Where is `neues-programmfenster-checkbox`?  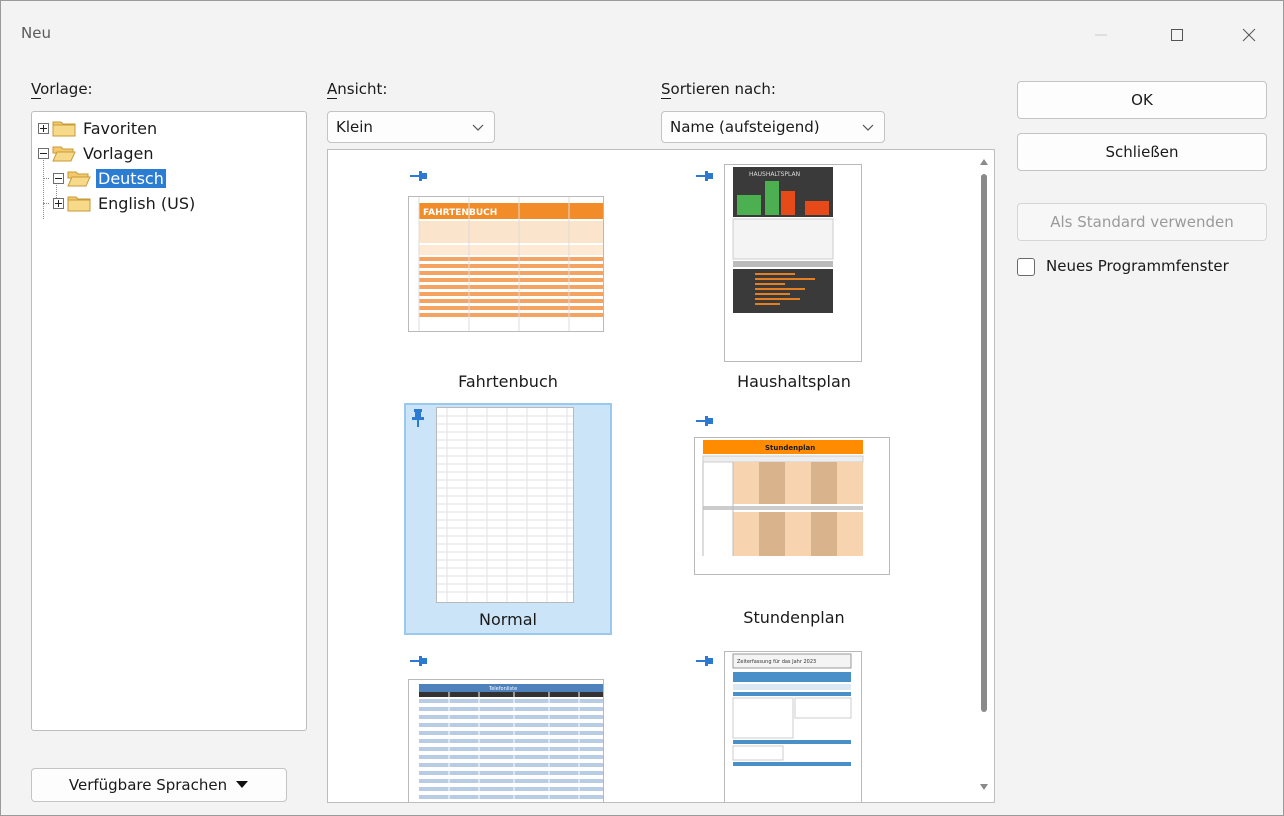 neues-programmfenster-checkbox is located at coordinates (1026, 267).